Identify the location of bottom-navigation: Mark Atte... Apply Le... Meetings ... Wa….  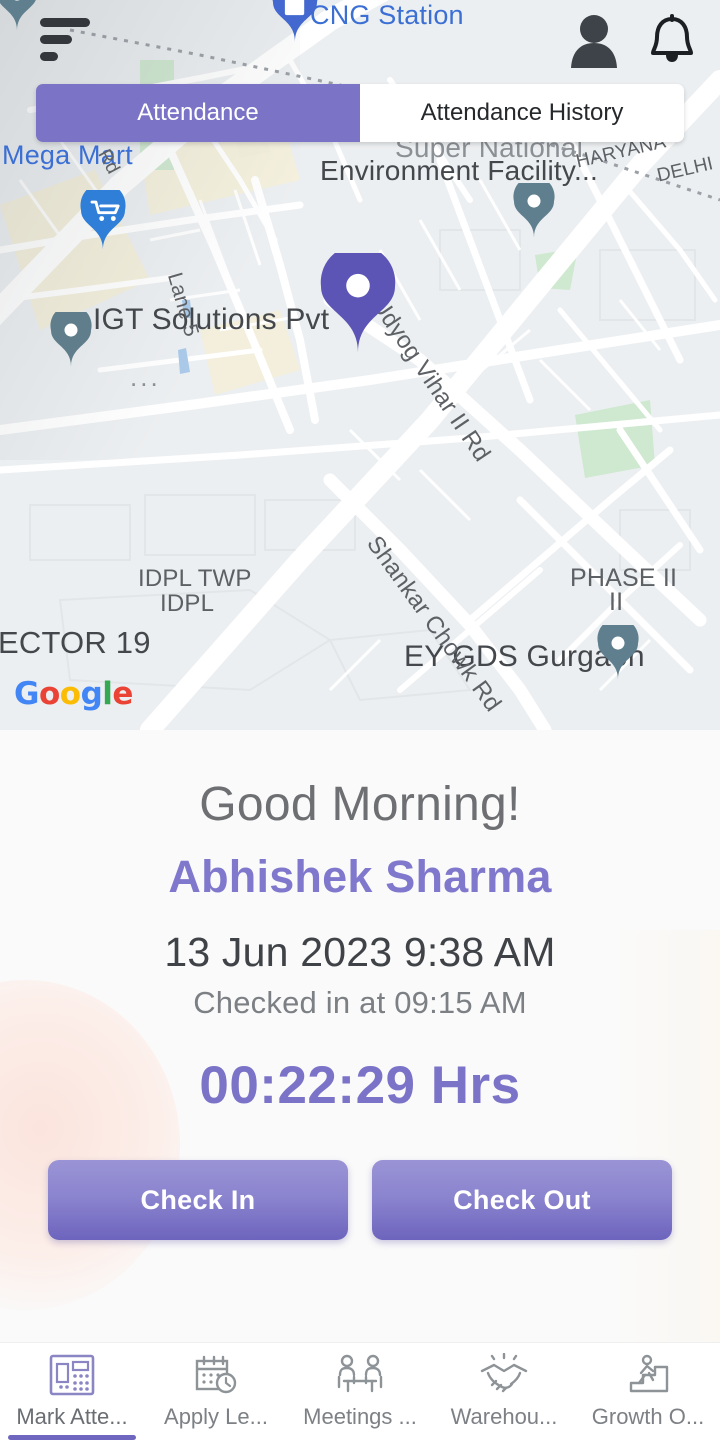
(360, 1391).